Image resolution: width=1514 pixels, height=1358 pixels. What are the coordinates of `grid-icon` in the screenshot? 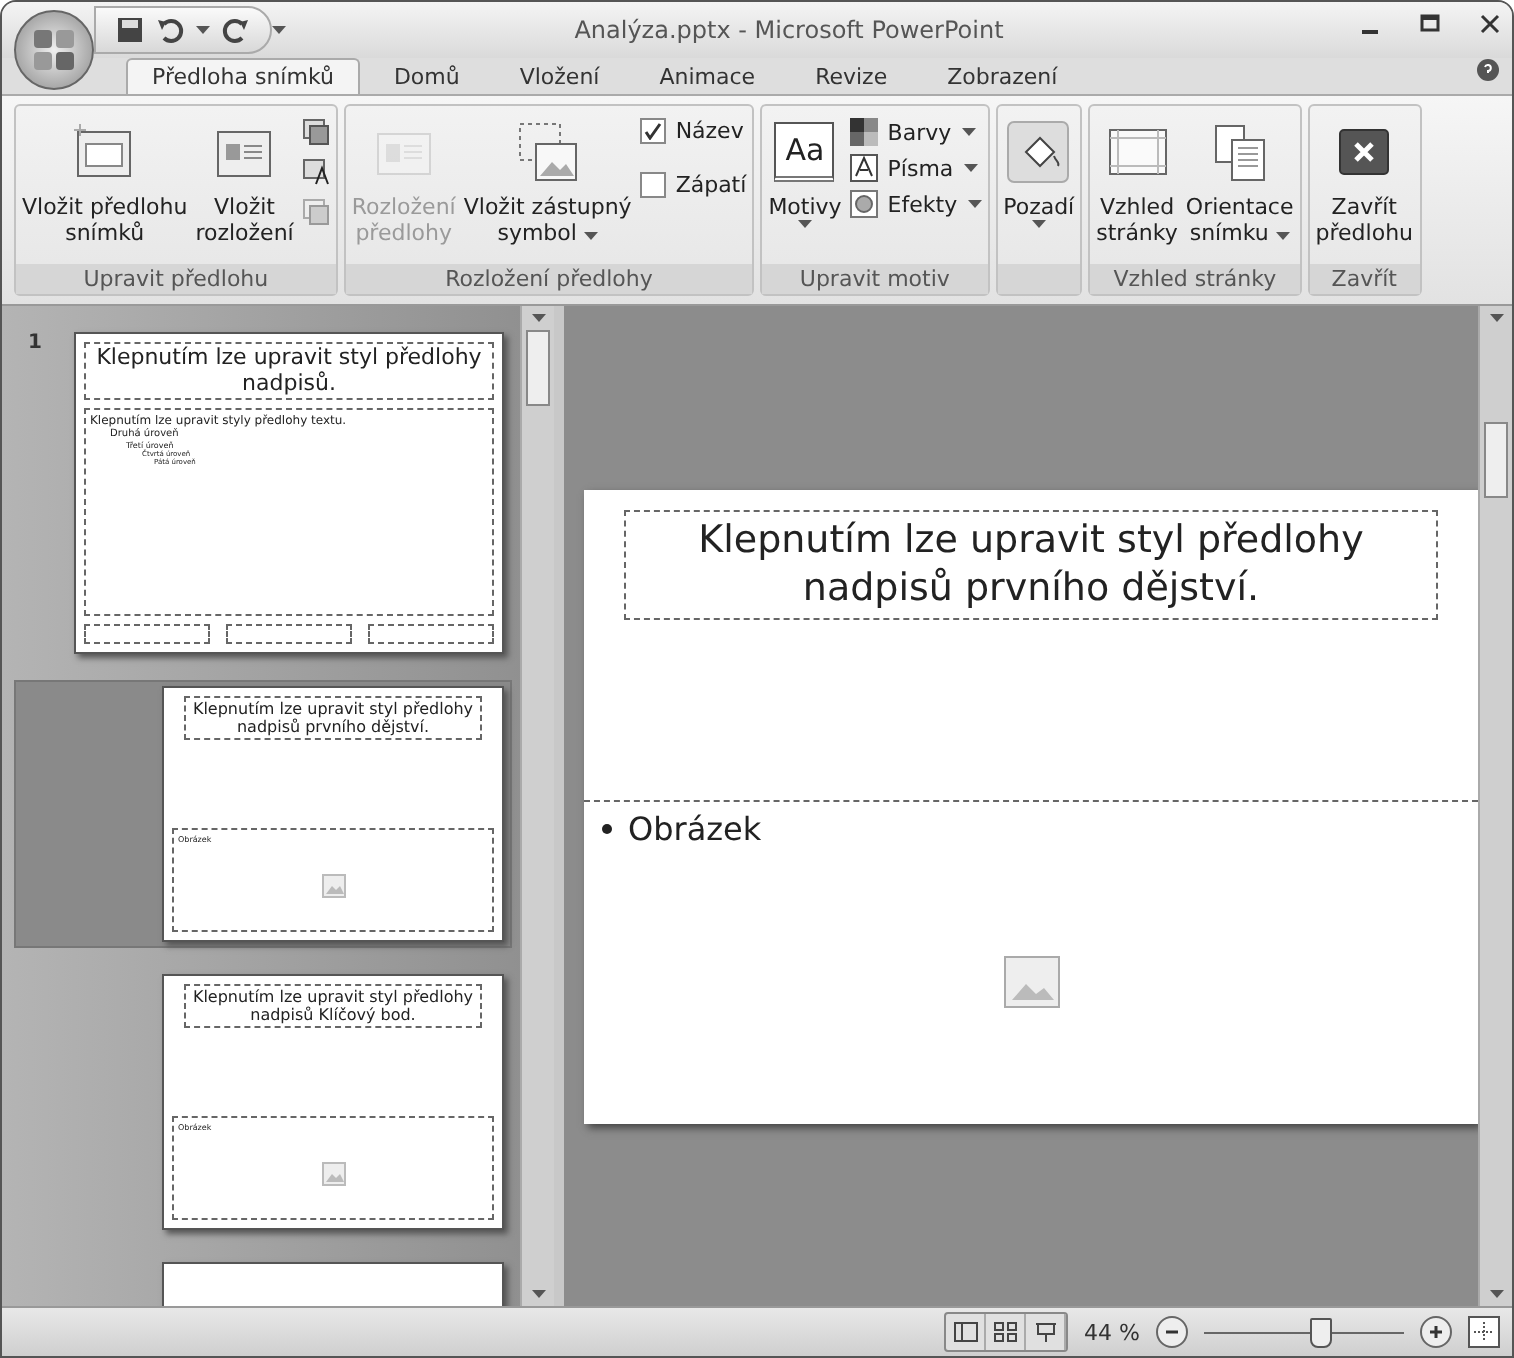 It's located at (1005, 1332).